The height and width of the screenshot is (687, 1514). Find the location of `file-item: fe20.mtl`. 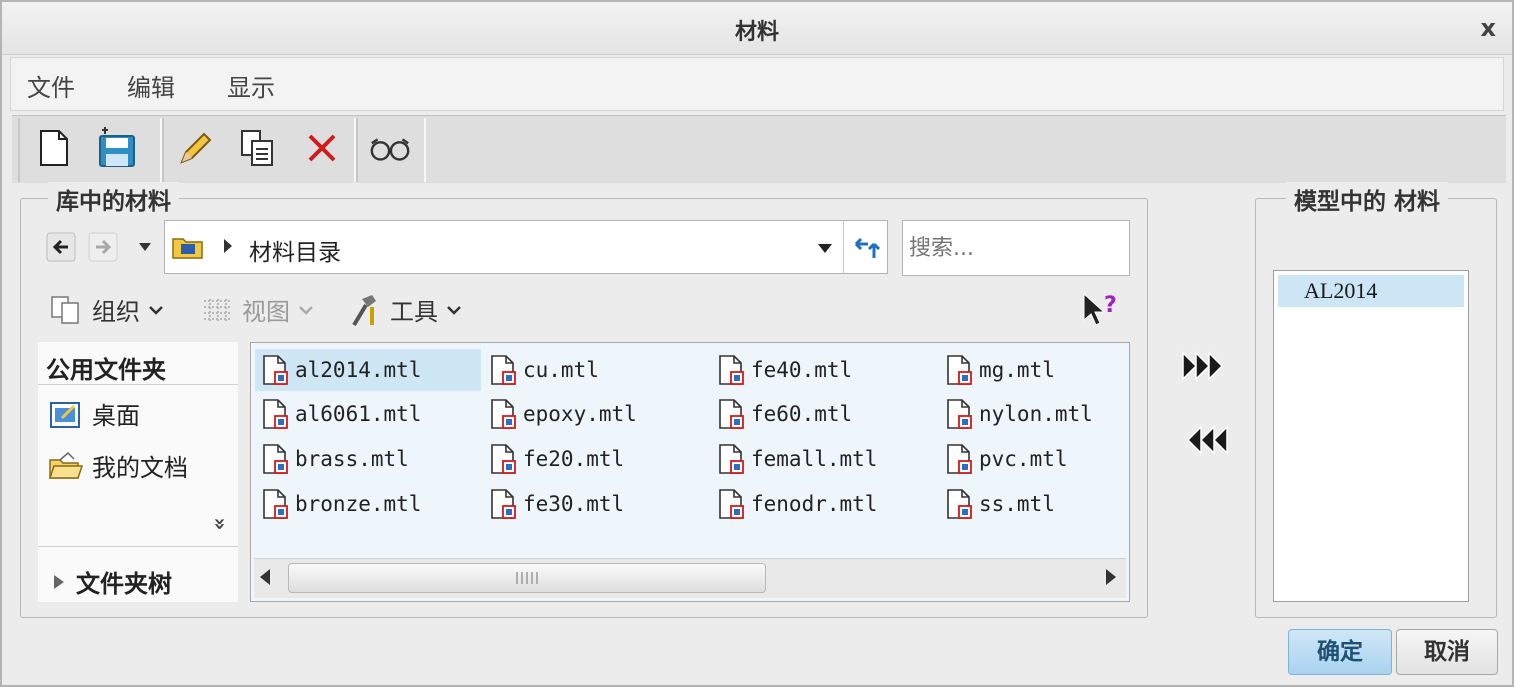

file-item: fe20.mtl is located at coordinates (596, 459).